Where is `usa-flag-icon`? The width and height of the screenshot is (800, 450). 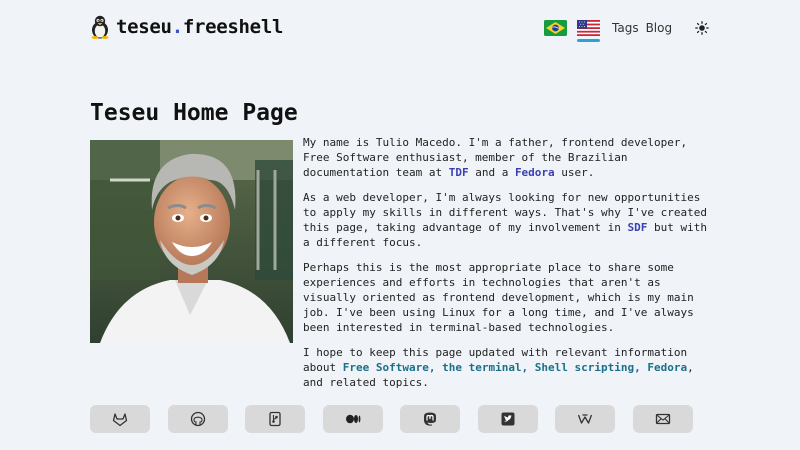 usa-flag-icon is located at coordinates (588, 28).